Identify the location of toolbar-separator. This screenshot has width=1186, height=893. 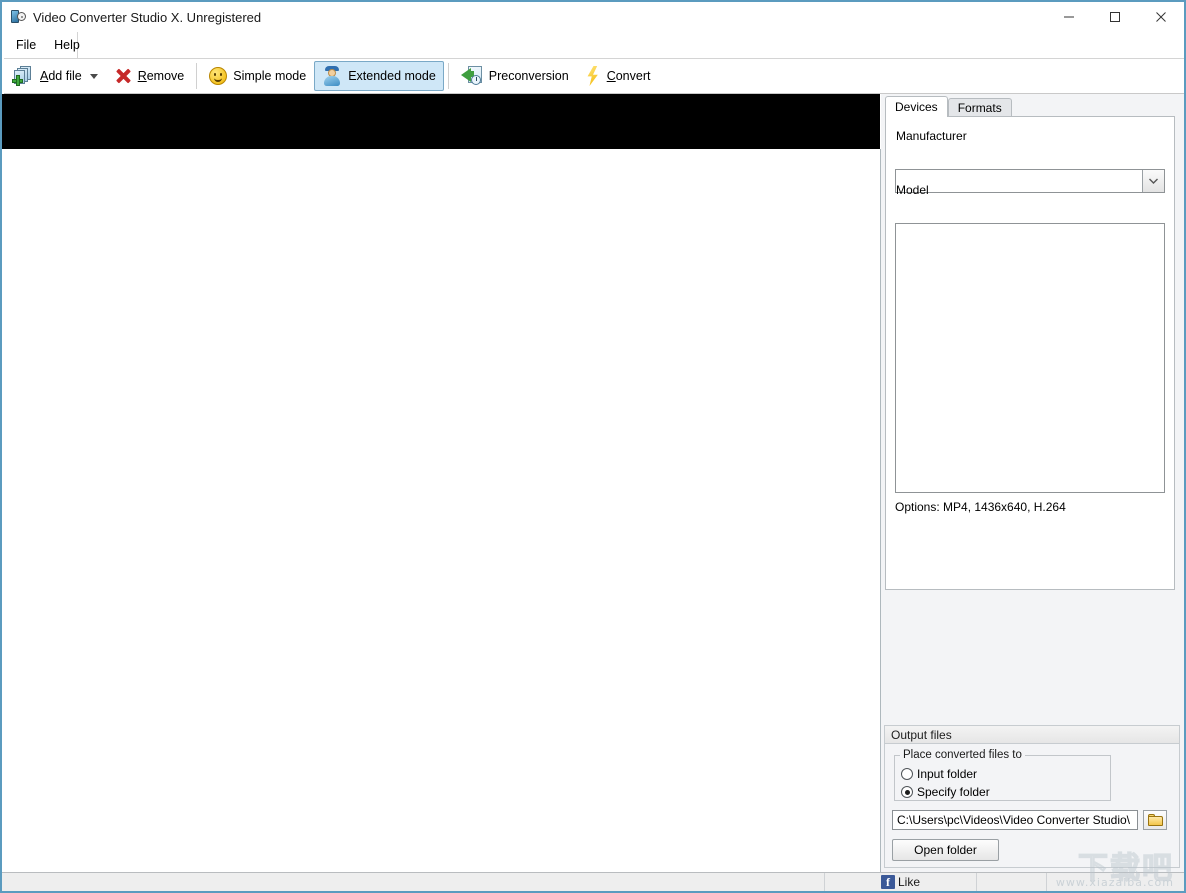
(197, 76).